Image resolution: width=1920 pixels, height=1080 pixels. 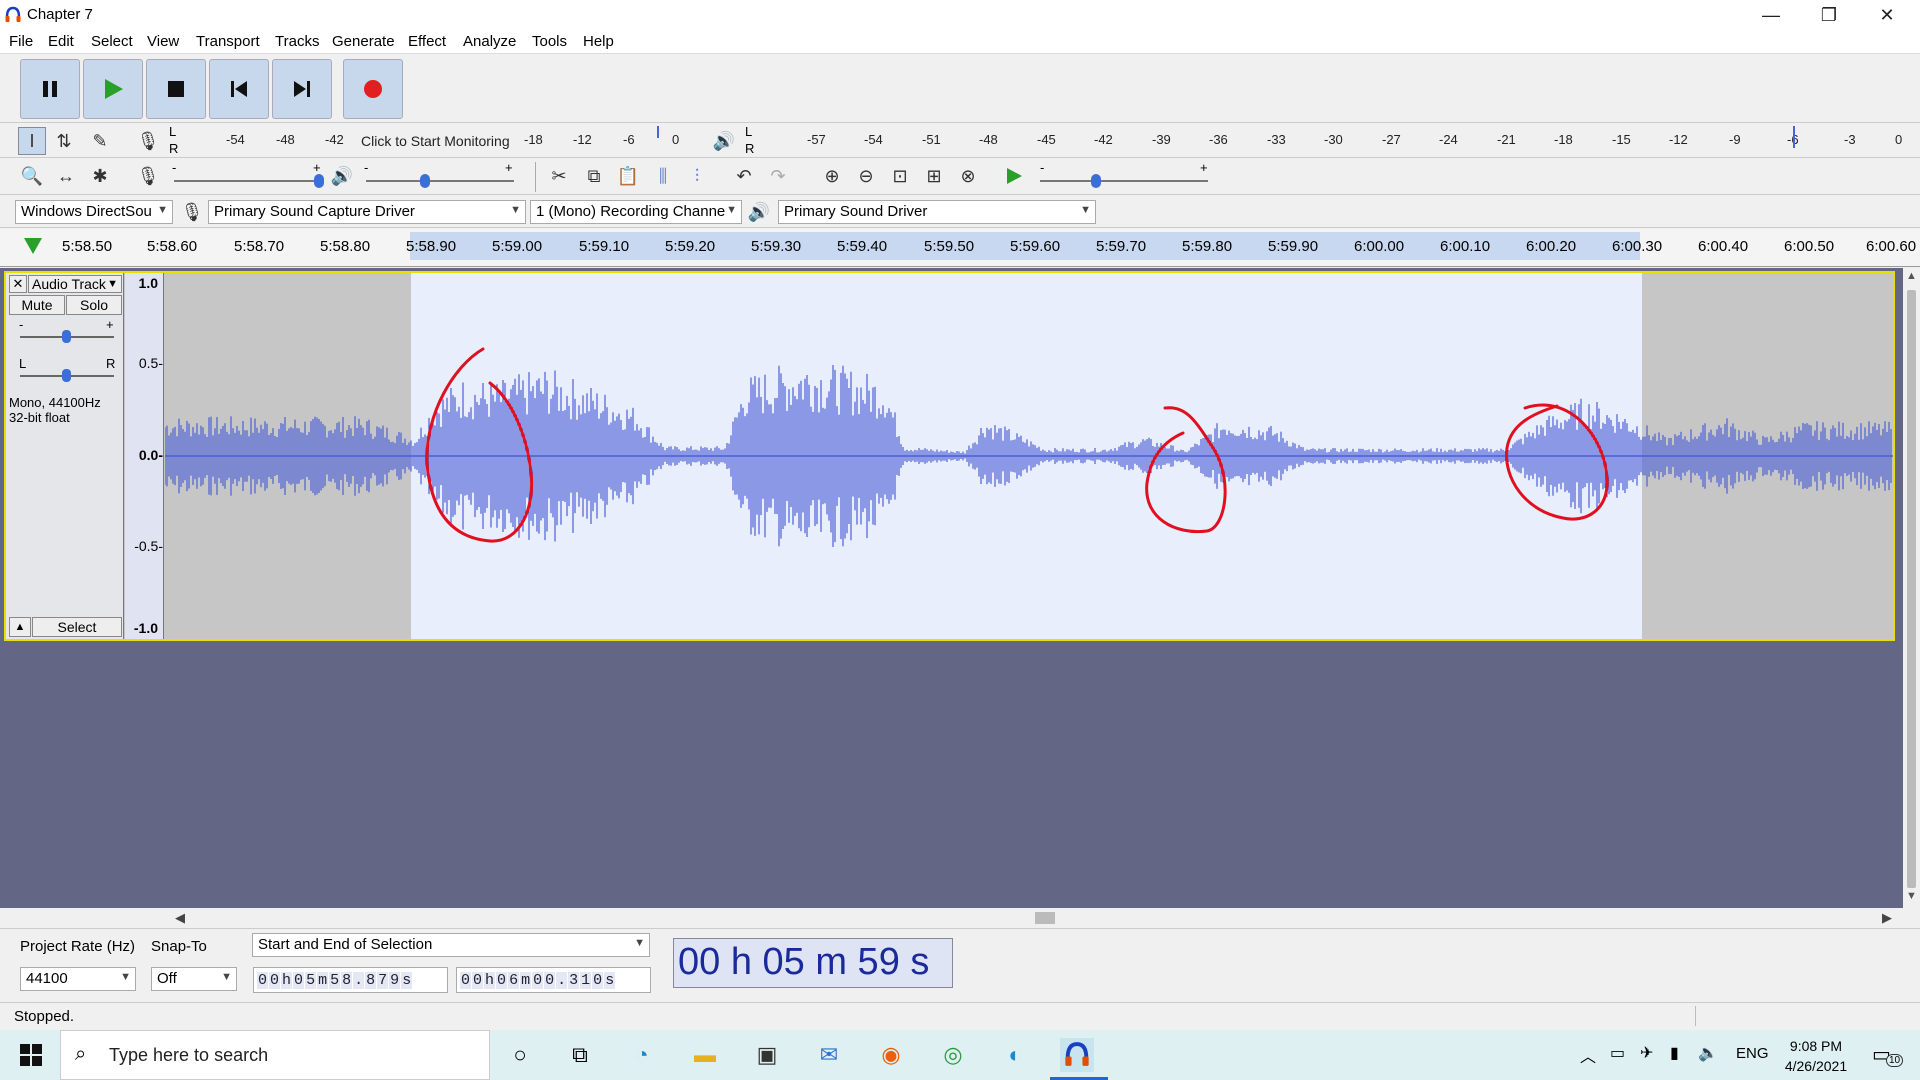 I want to click on monitor-prompt: Click to Start Monitoring, so click(x=435, y=141).